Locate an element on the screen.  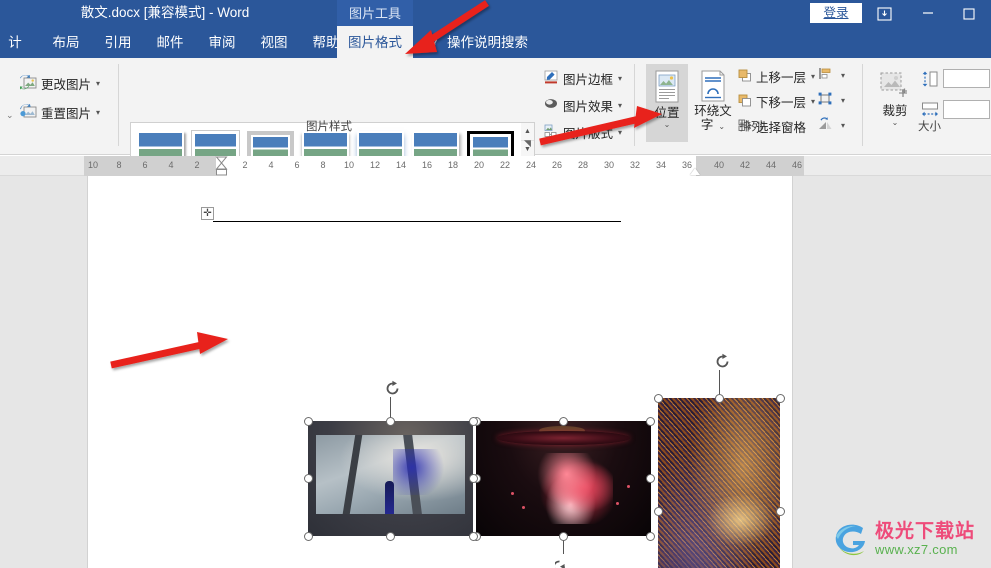
contextual-tab-group-label: 图片工具 is located at coordinates (375, 13).